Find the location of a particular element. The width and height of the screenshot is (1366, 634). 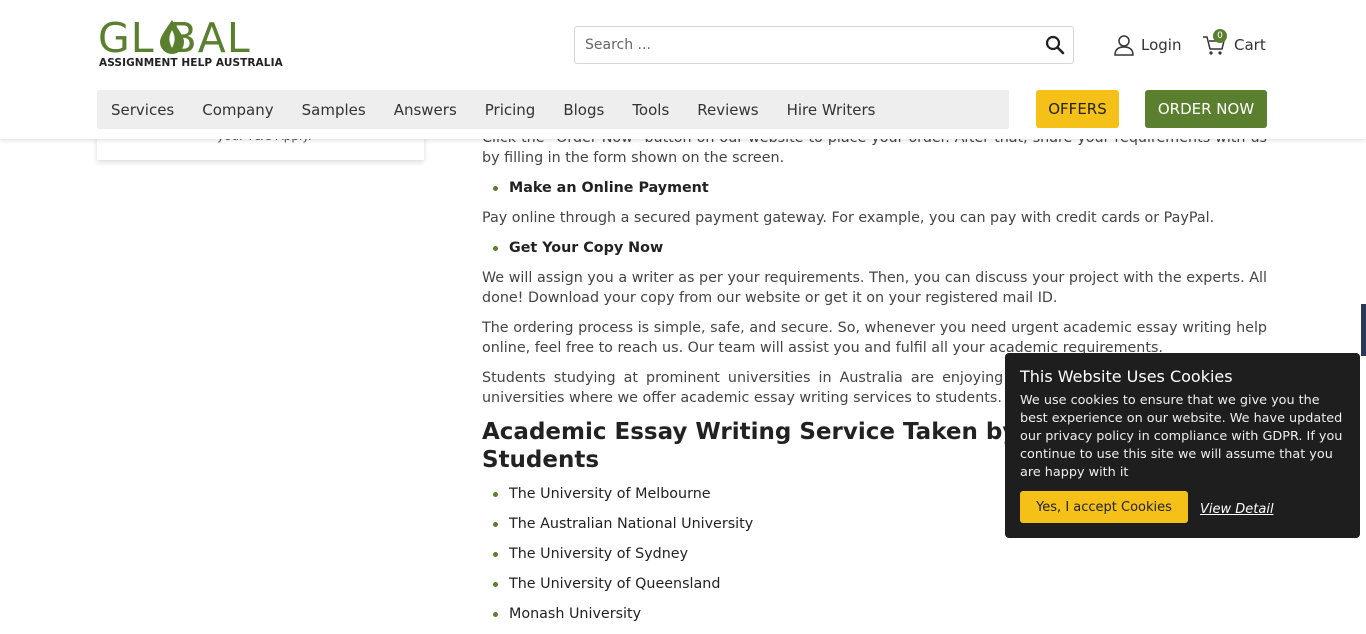

accept-cookies-button: Yes, I accept Cookies is located at coordinates (1104, 507).